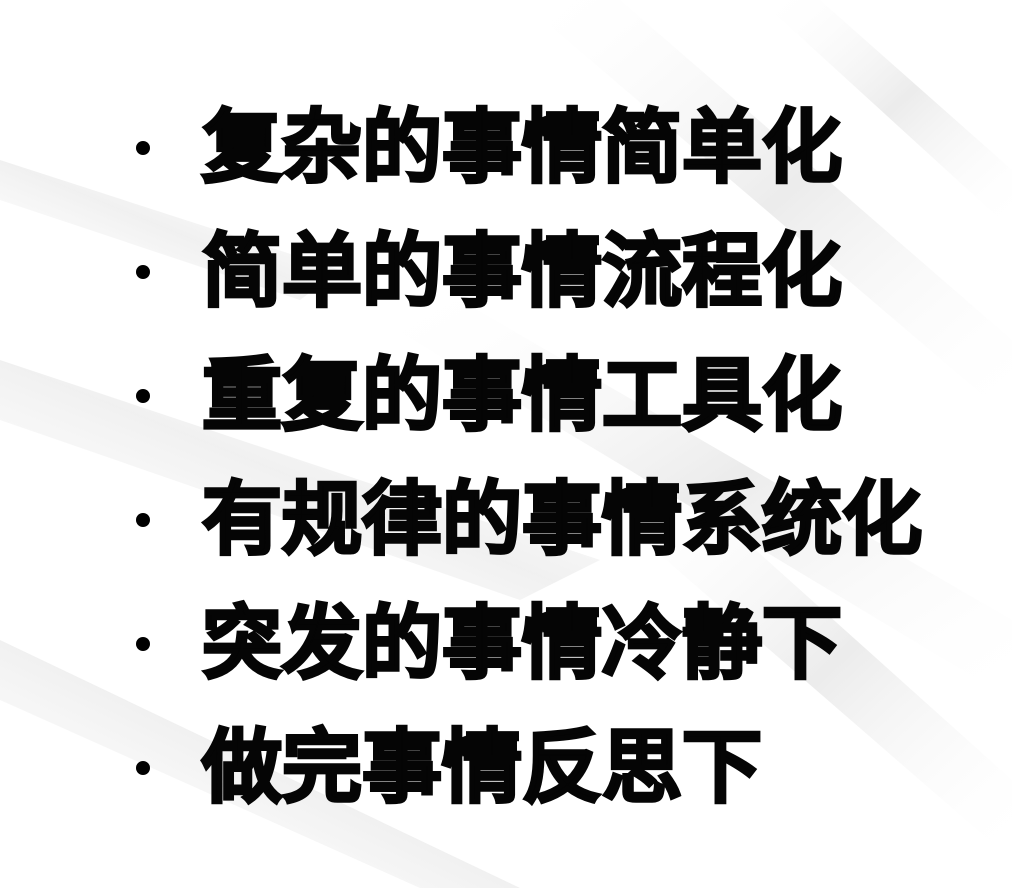 The height and width of the screenshot is (888, 1012). I want to click on list-item: 做完事情反思下, so click(525, 768).